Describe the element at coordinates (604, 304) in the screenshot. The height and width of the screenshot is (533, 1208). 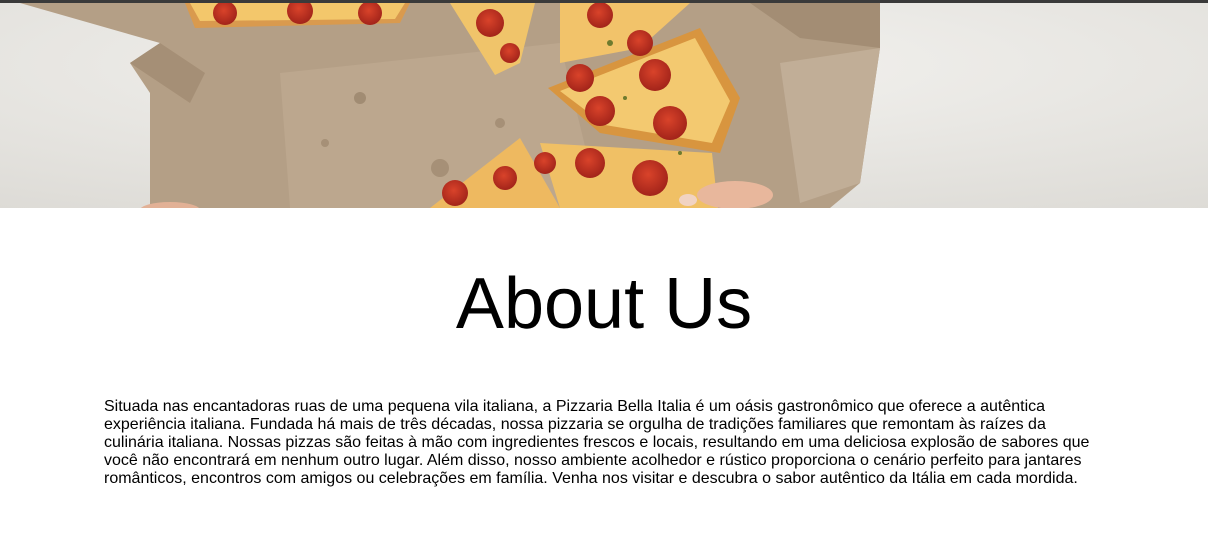
I see `page-title: About Us` at that location.